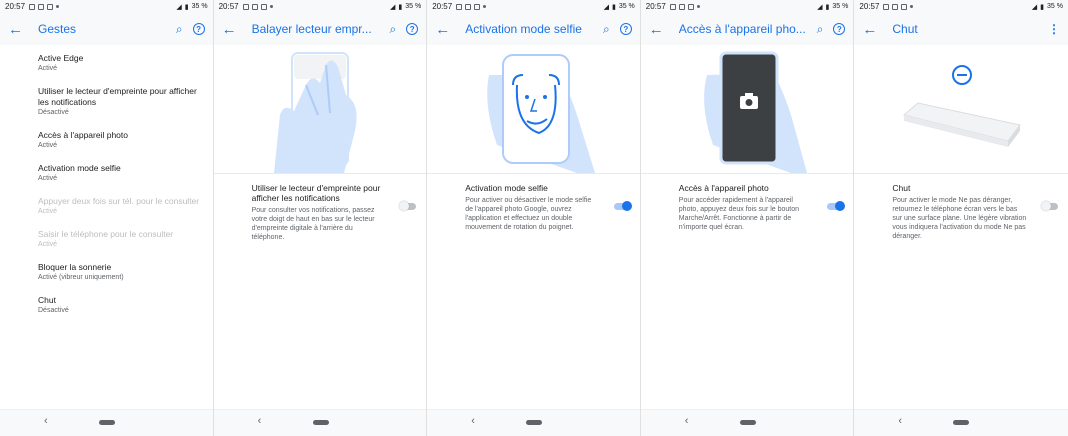 The height and width of the screenshot is (436, 1068). Describe the element at coordinates (315, 112) in the screenshot. I see `hand-swipe-illustration` at that location.